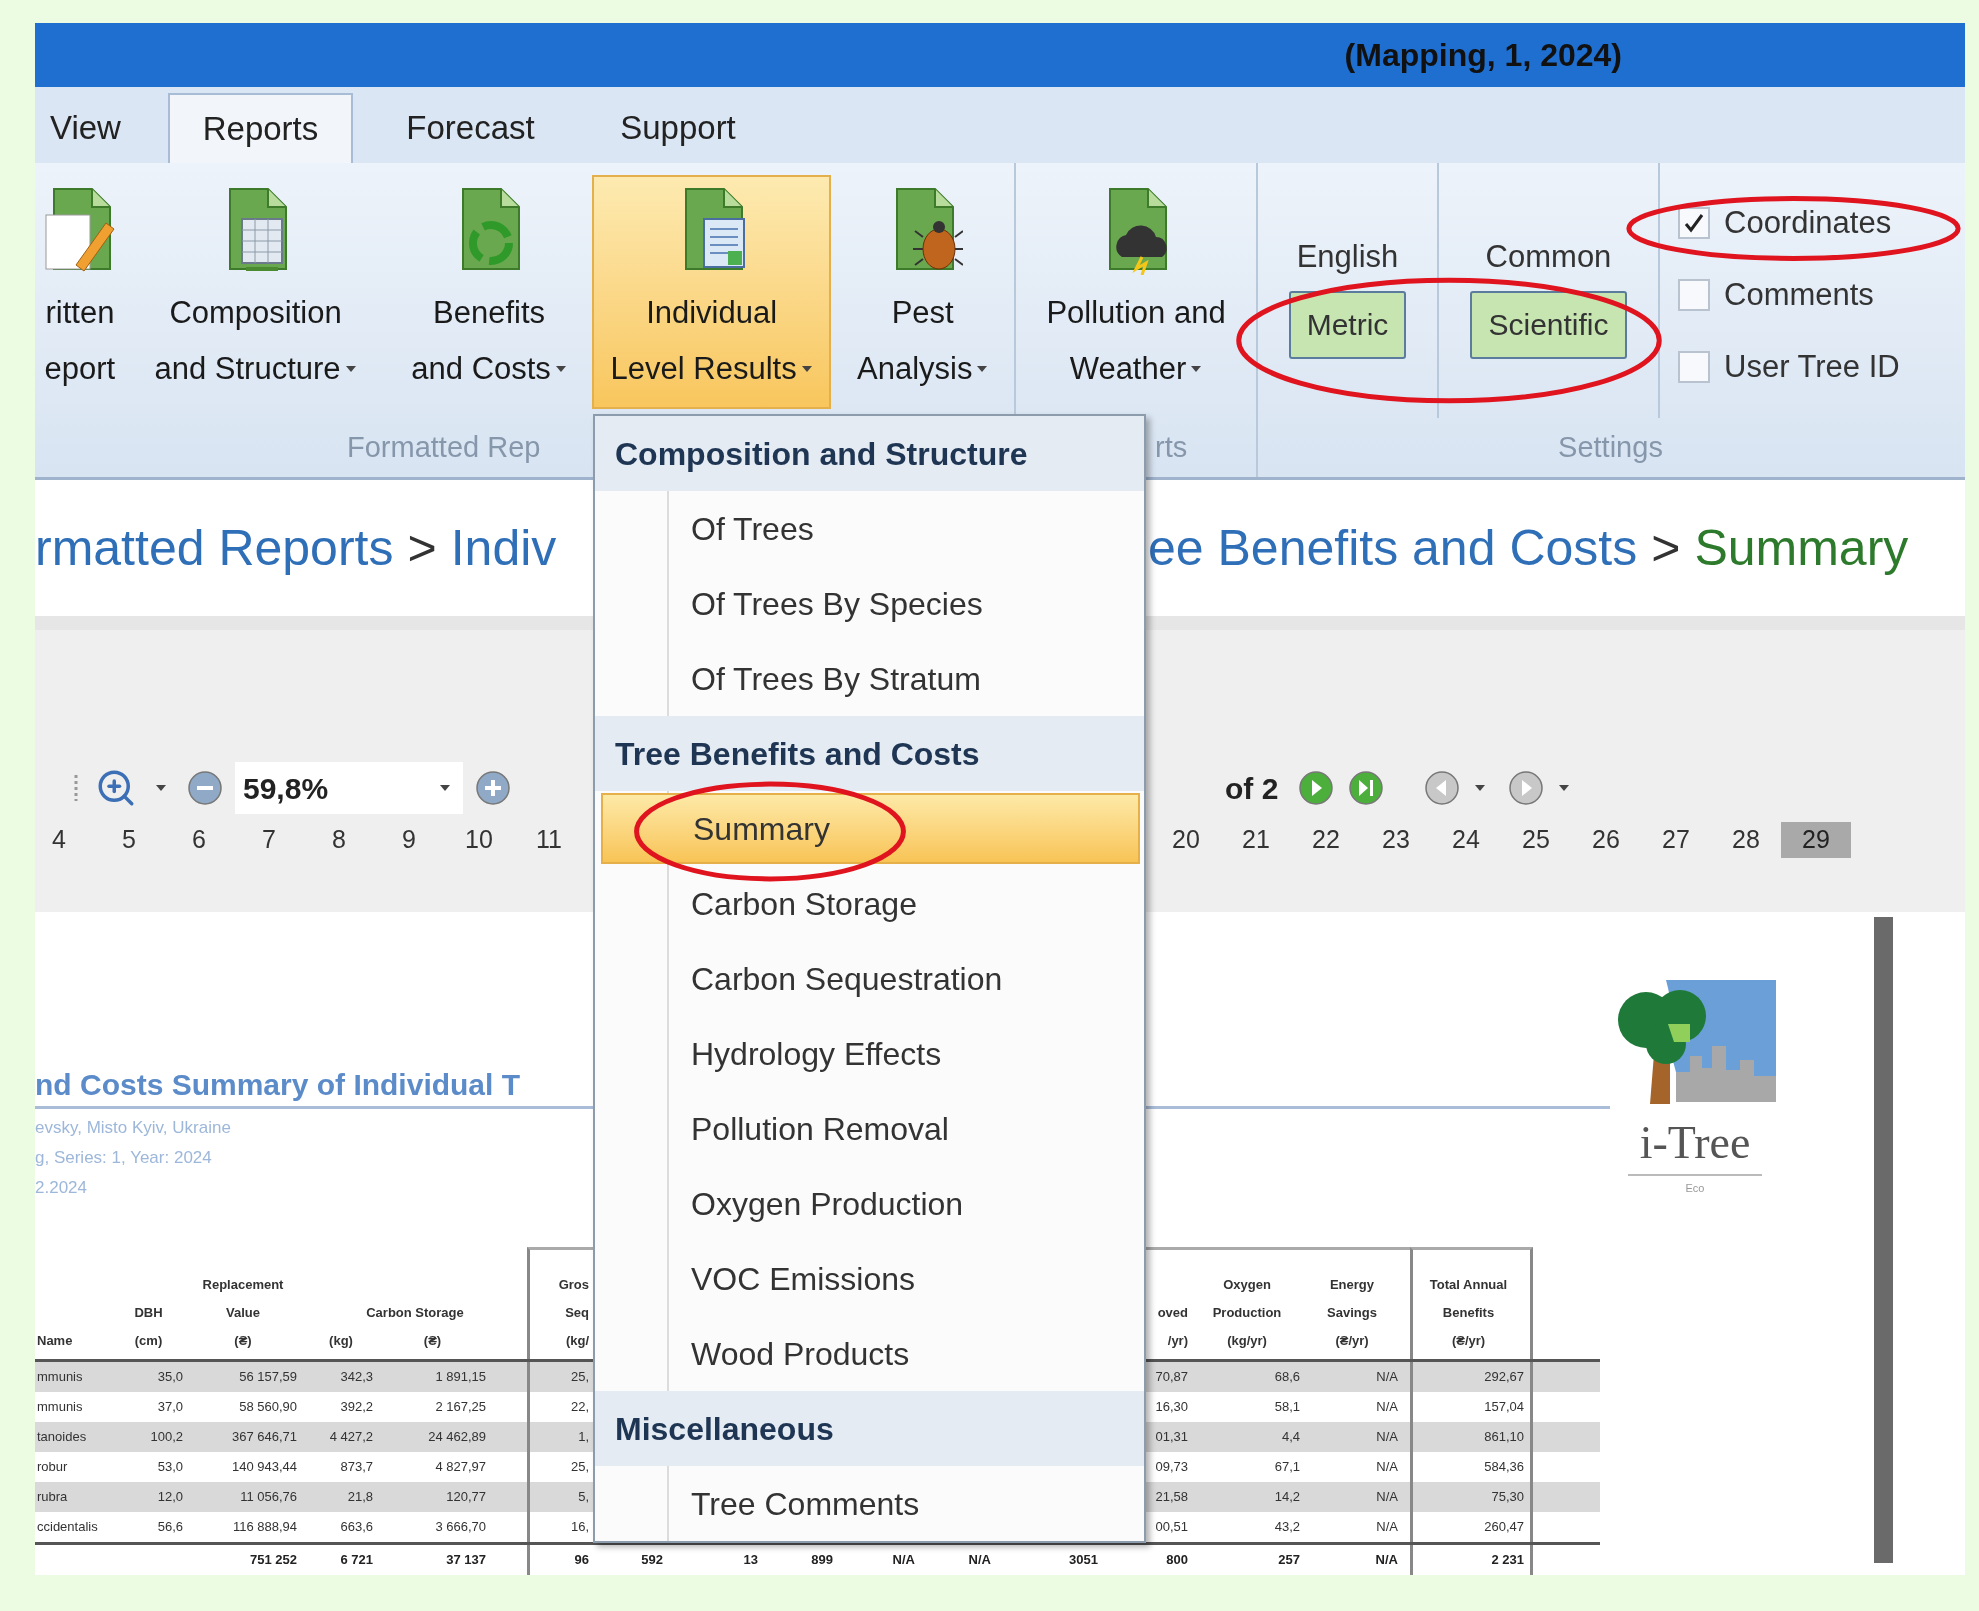  I want to click on column-header: Total Annual, so click(1468, 1285).